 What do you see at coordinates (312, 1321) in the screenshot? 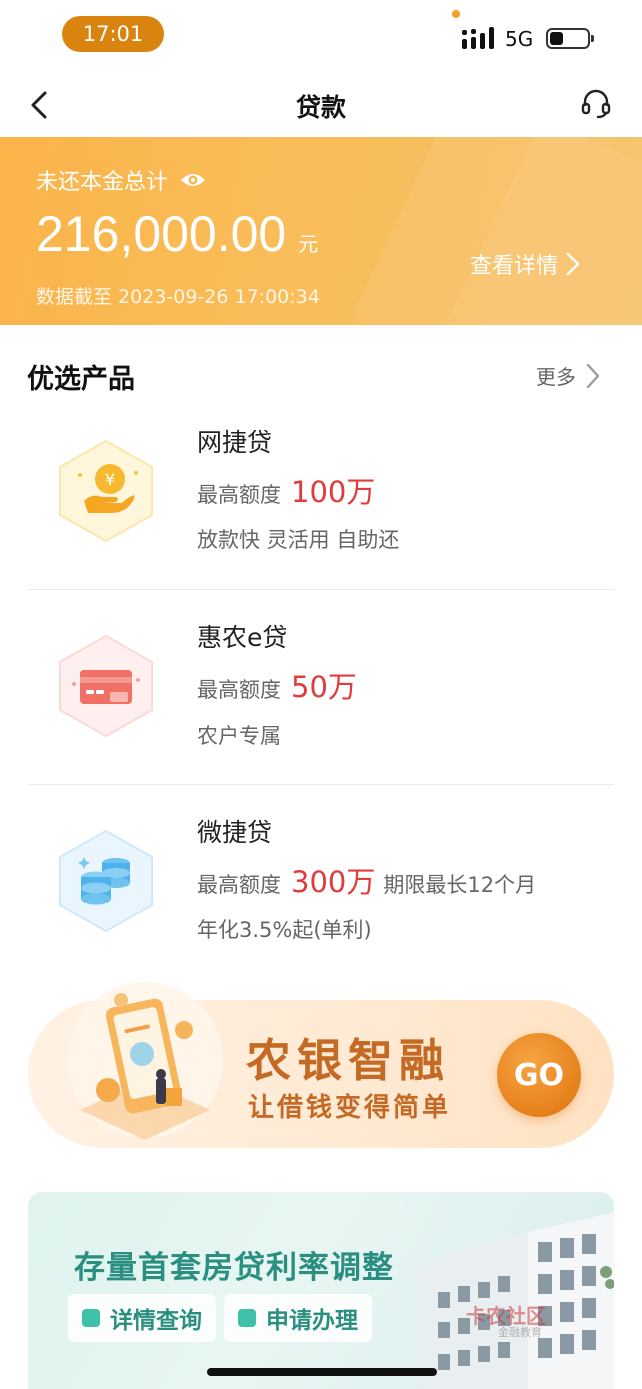
I see `chip-label: 申请办理` at bounding box center [312, 1321].